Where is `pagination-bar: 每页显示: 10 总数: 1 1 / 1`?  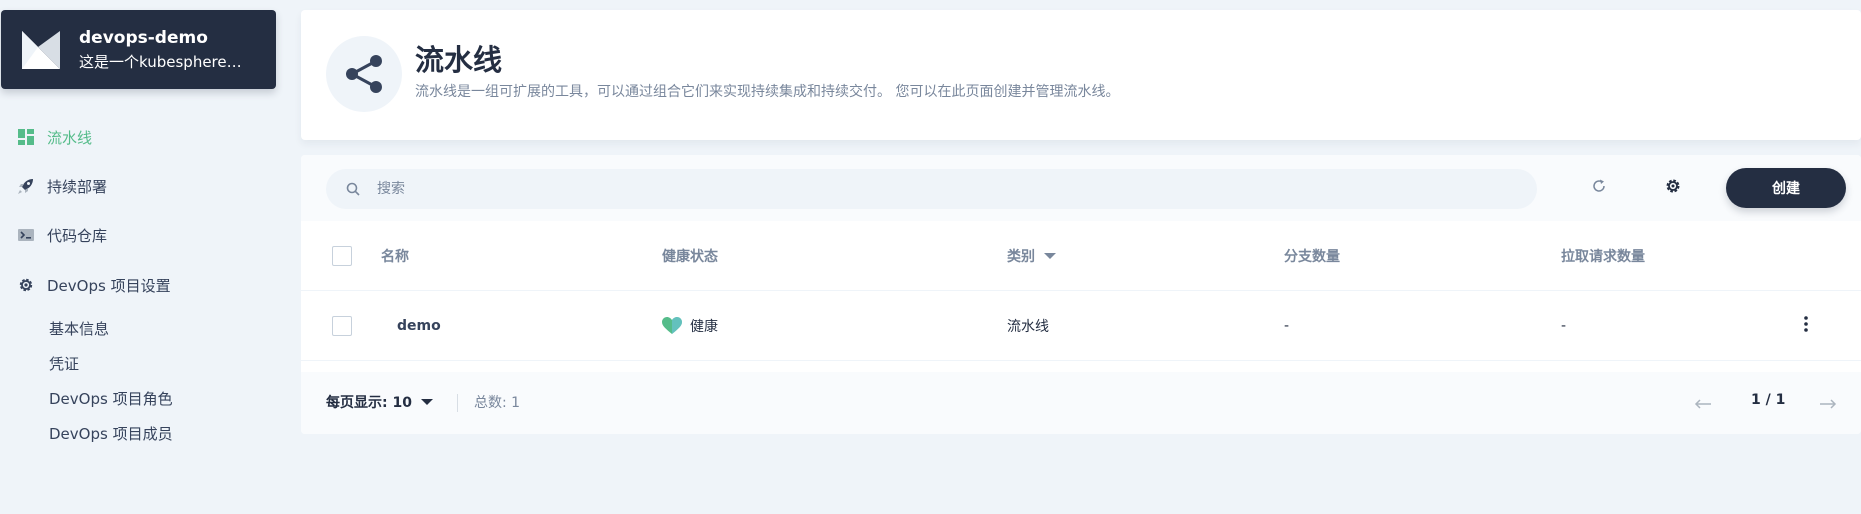
pagination-bar: 每页显示: 10 总数: 1 1 / 1 is located at coordinates (1081, 403).